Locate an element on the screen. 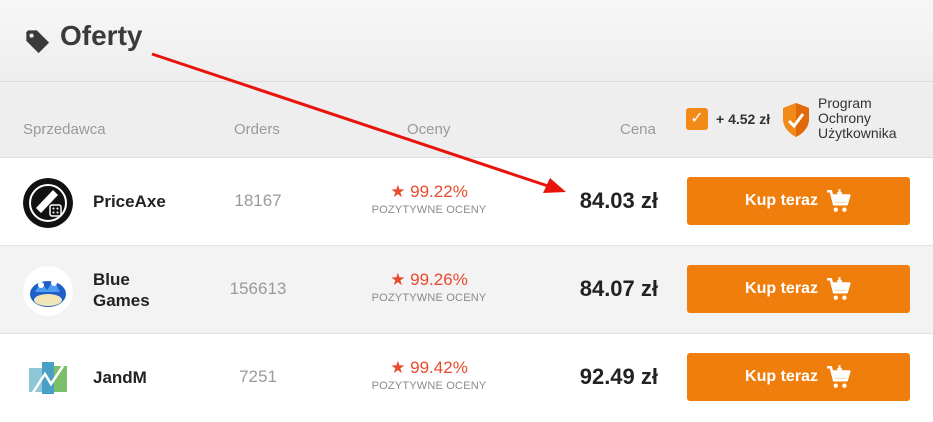 The height and width of the screenshot is (422, 933). seller-name: JandM is located at coordinates (143, 377).